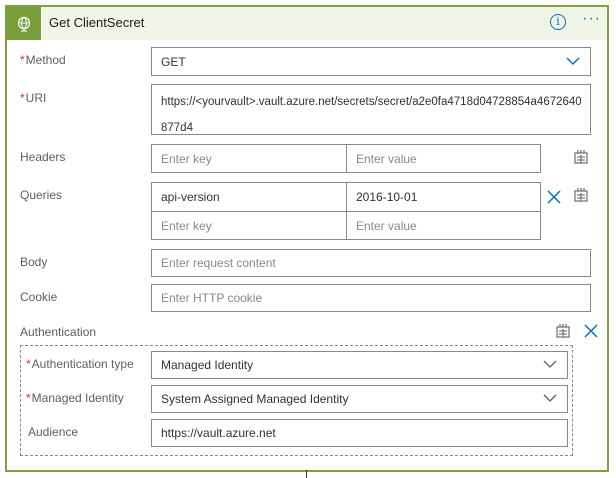 Image resolution: width=616 pixels, height=478 pixels. I want to click on query-key-input: api-version, so click(249, 197).